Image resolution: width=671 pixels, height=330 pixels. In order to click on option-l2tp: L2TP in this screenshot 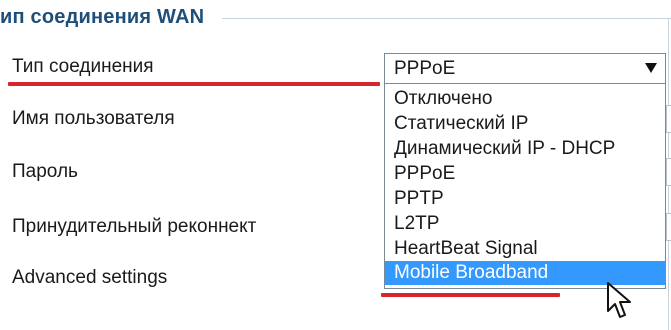, I will do `click(525, 224)`.